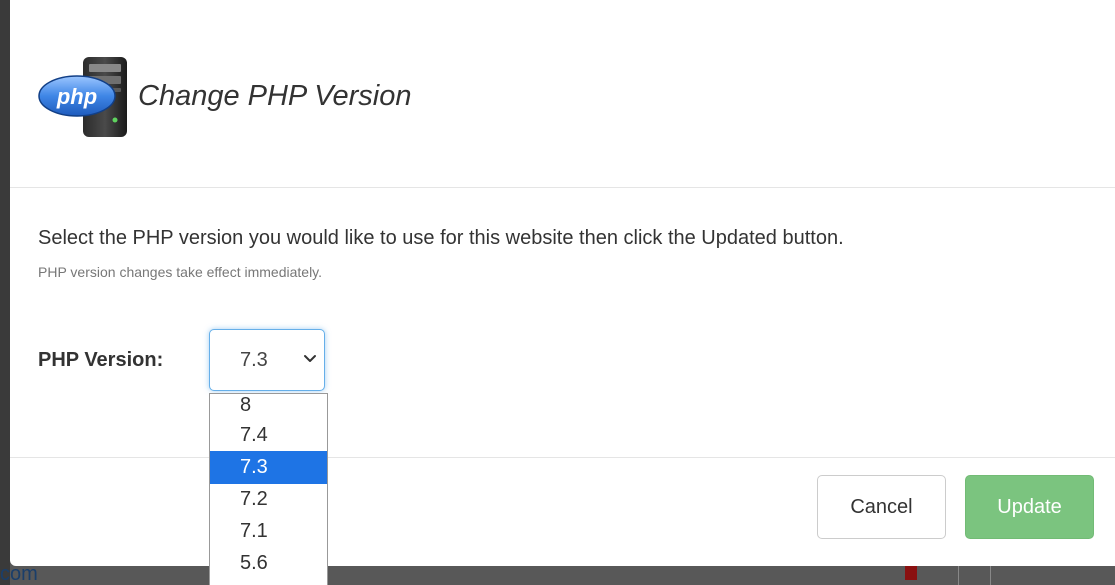  I want to click on php-version-label: PHP Version:, so click(101, 360).